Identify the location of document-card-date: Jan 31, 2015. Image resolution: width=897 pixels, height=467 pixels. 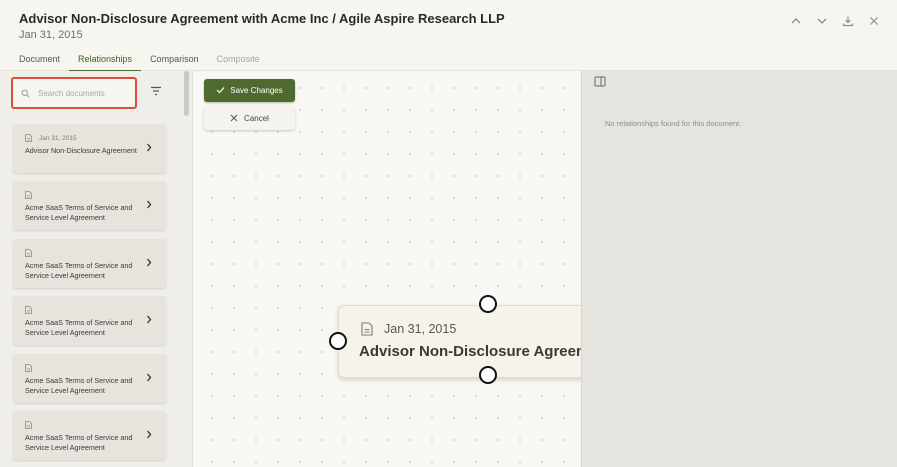
(58, 138).